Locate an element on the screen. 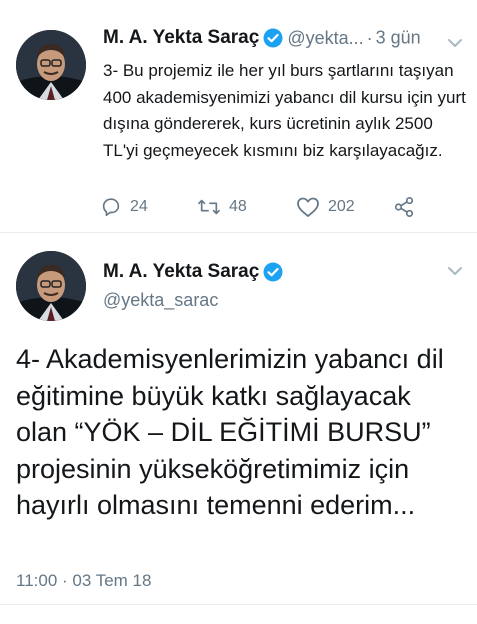 This screenshot has height=624, width=477. like-button: 202 is located at coordinates (325, 207).